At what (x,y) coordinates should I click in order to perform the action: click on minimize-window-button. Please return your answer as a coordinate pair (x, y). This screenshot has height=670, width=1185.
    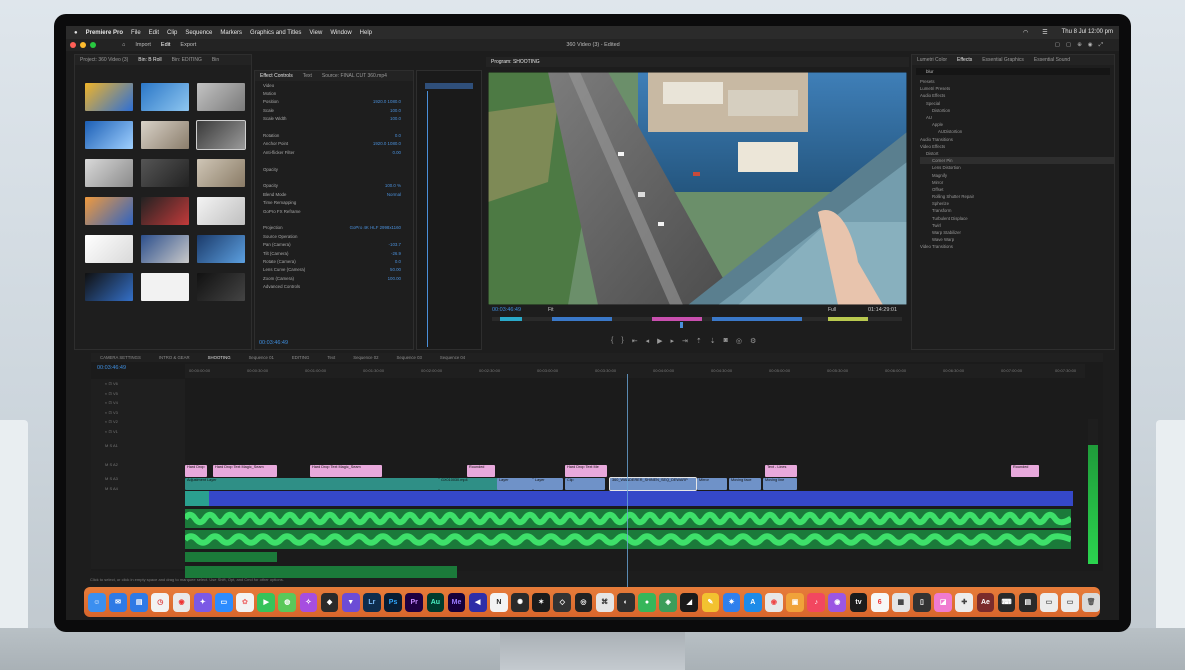
    Looking at the image, I should click on (83, 45).